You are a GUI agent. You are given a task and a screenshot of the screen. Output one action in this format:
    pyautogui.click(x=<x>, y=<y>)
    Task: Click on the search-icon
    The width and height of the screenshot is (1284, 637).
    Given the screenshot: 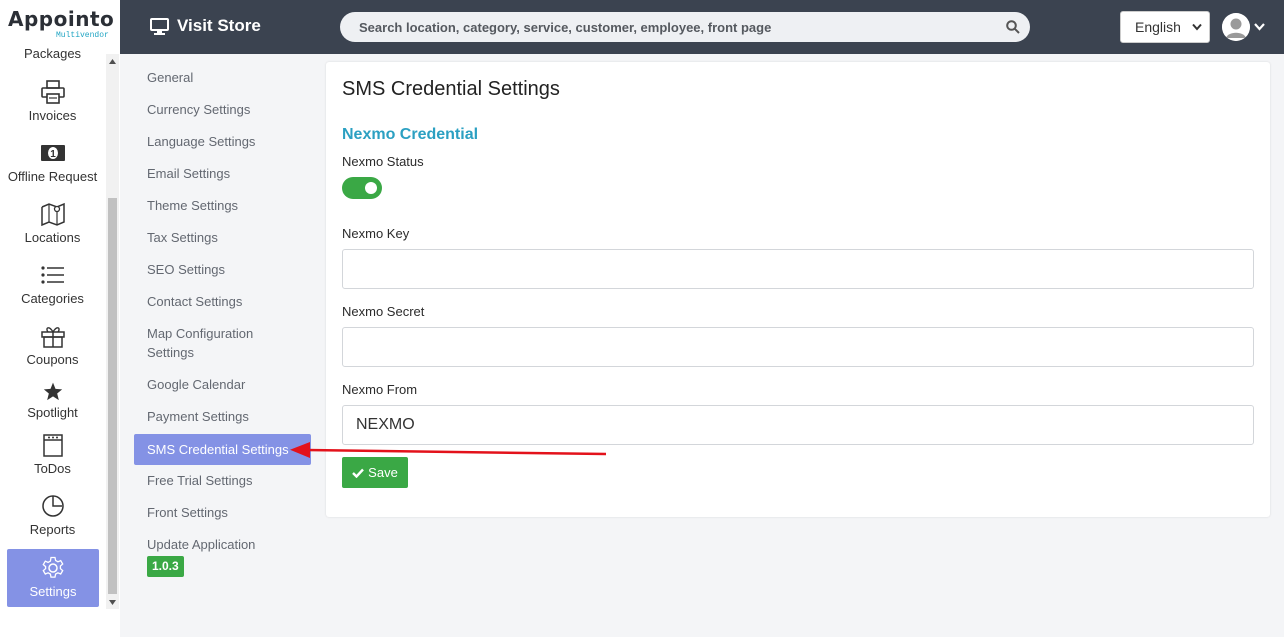 What is the action you would take?
    pyautogui.click(x=1013, y=27)
    